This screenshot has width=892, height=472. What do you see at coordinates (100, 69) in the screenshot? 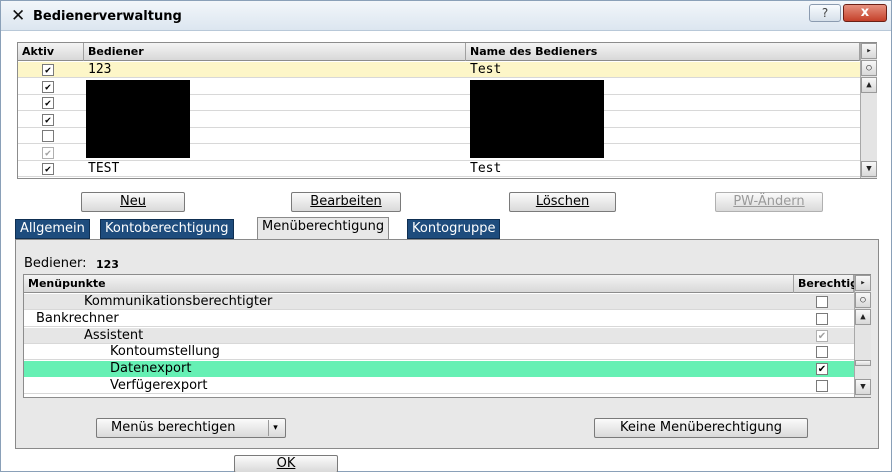
I see `user-cell: 123` at bounding box center [100, 69].